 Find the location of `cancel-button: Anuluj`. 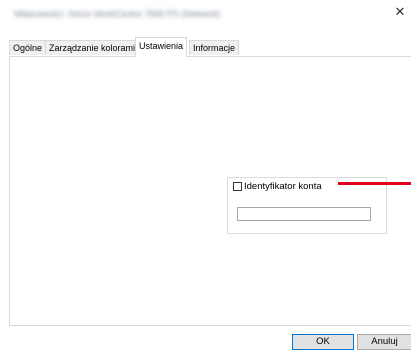

cancel-button: Anuluj is located at coordinates (384, 342).